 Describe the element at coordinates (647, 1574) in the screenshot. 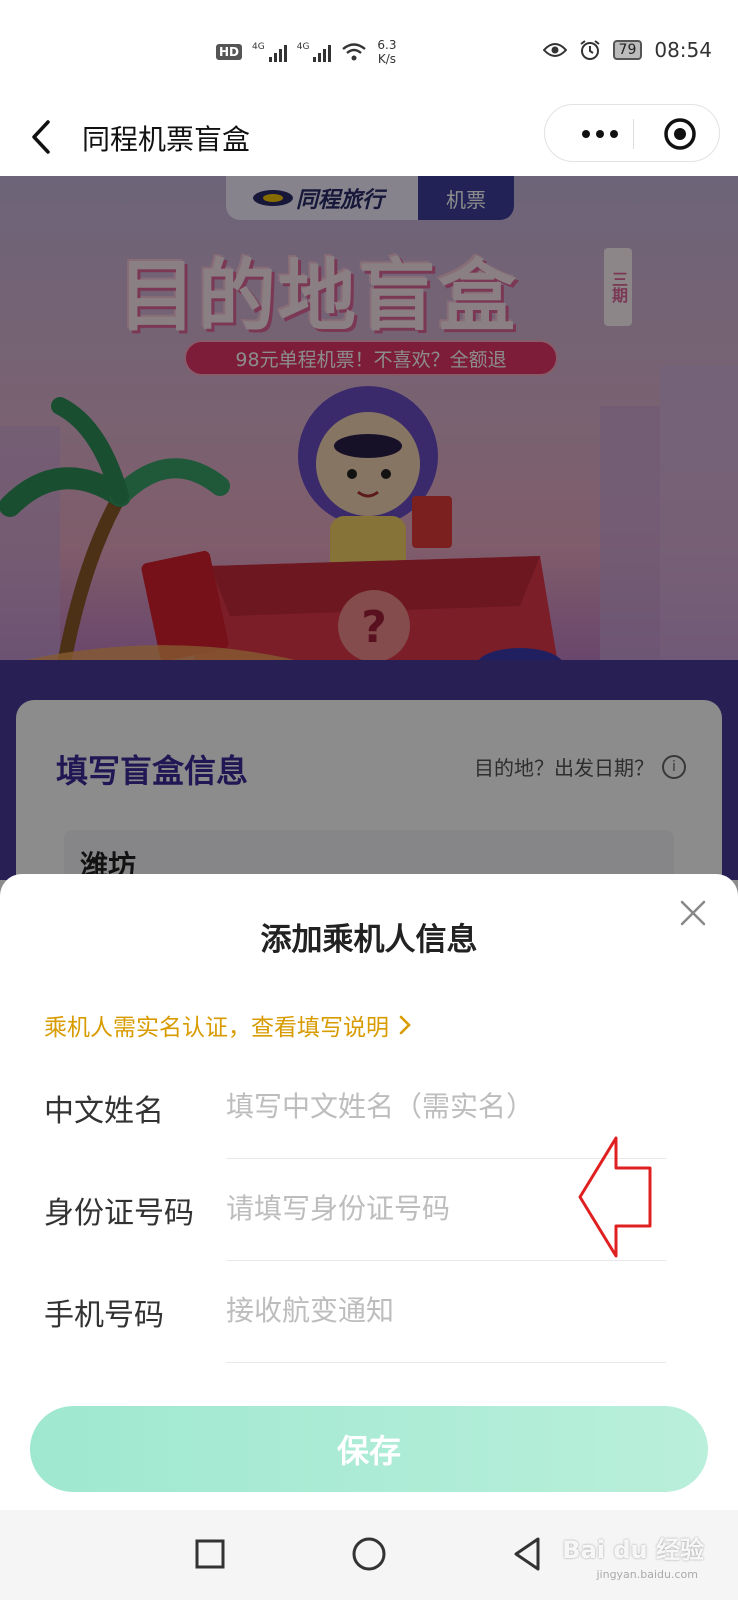

I see `watermark-url: jingyan.baidu.com` at that location.